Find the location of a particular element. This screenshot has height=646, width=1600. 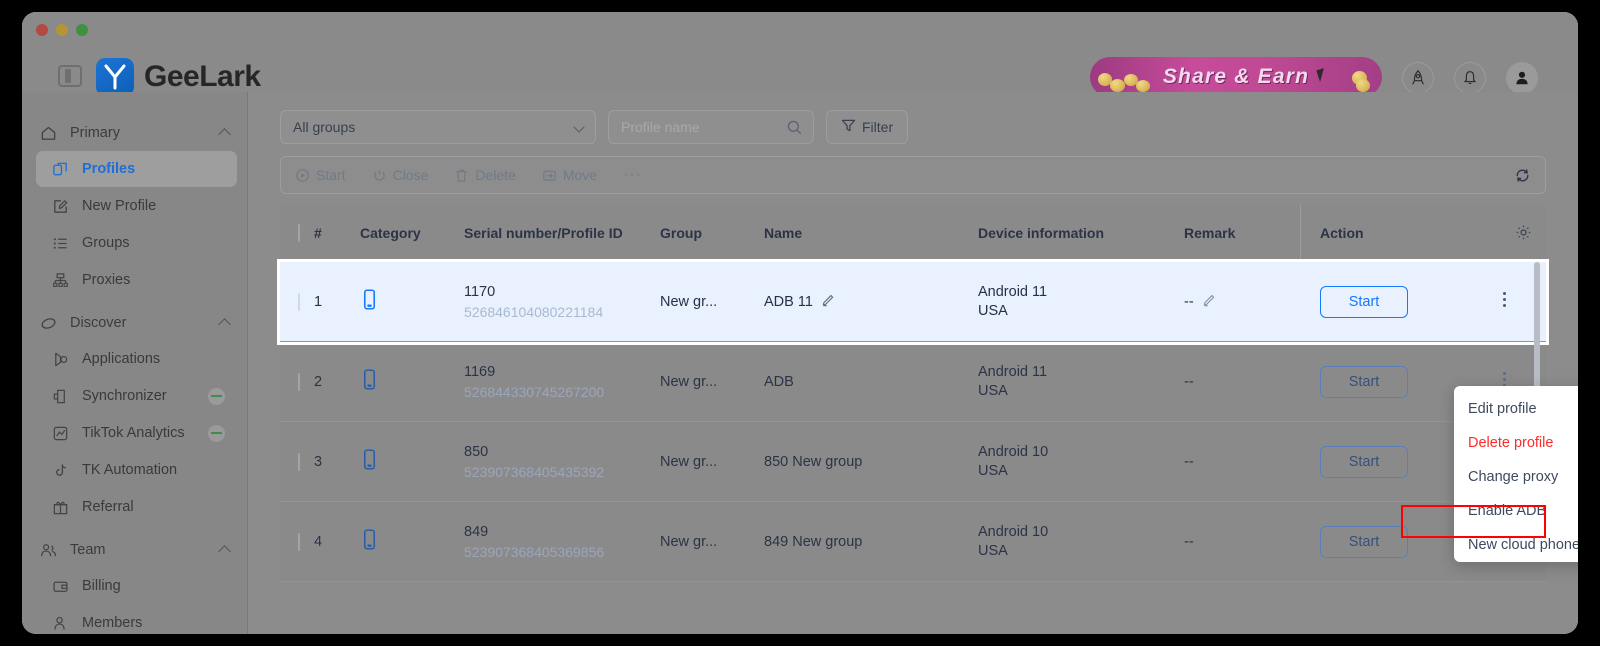

bulk-action-bar: Start Close Delete Move ··· is located at coordinates (913, 175).